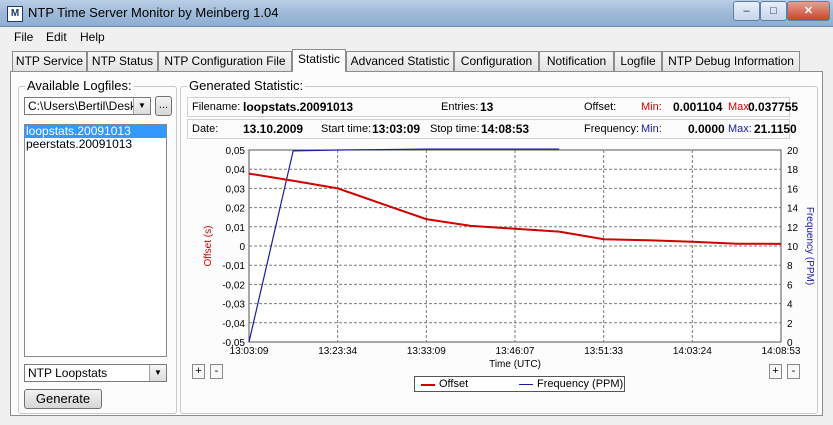 Image resolution: width=833 pixels, height=425 pixels. I want to click on y-left-tick-label: -0,01, so click(233, 266).